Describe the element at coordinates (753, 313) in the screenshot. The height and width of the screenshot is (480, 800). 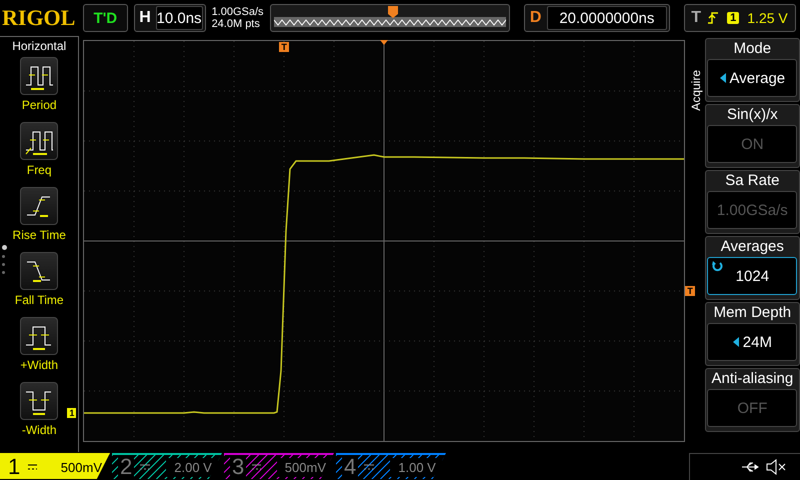
I see `menu-label: Mem Depth` at that location.